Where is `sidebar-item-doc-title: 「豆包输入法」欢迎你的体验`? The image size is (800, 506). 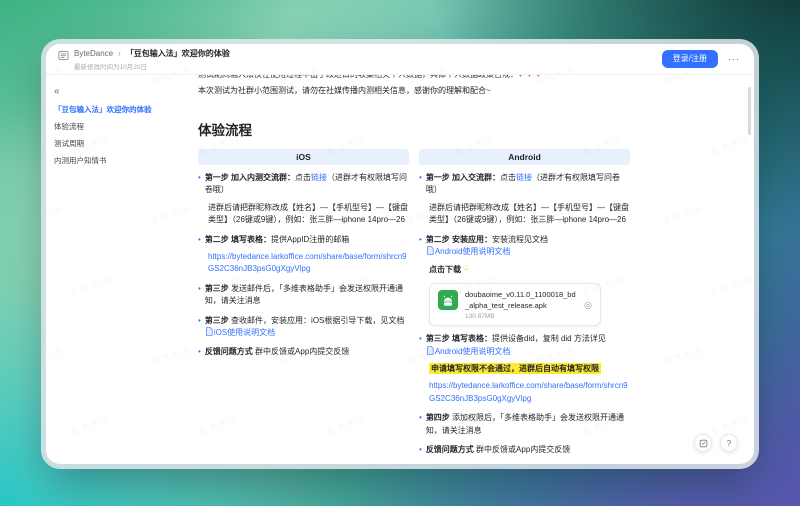
sidebar-item-doc-title: 「豆包输入法」欢迎你的体验 is located at coordinates (122, 110).